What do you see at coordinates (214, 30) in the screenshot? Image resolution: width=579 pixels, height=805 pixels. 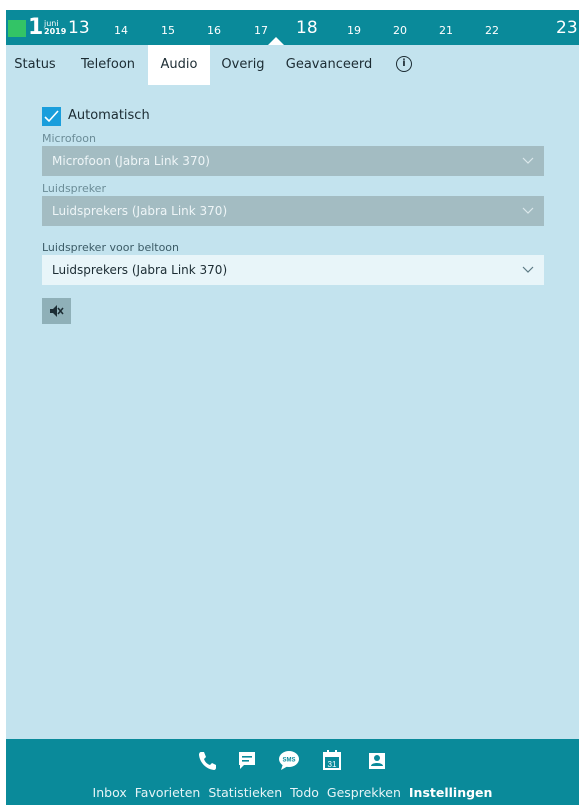 I see `timeline-day: 16` at bounding box center [214, 30].